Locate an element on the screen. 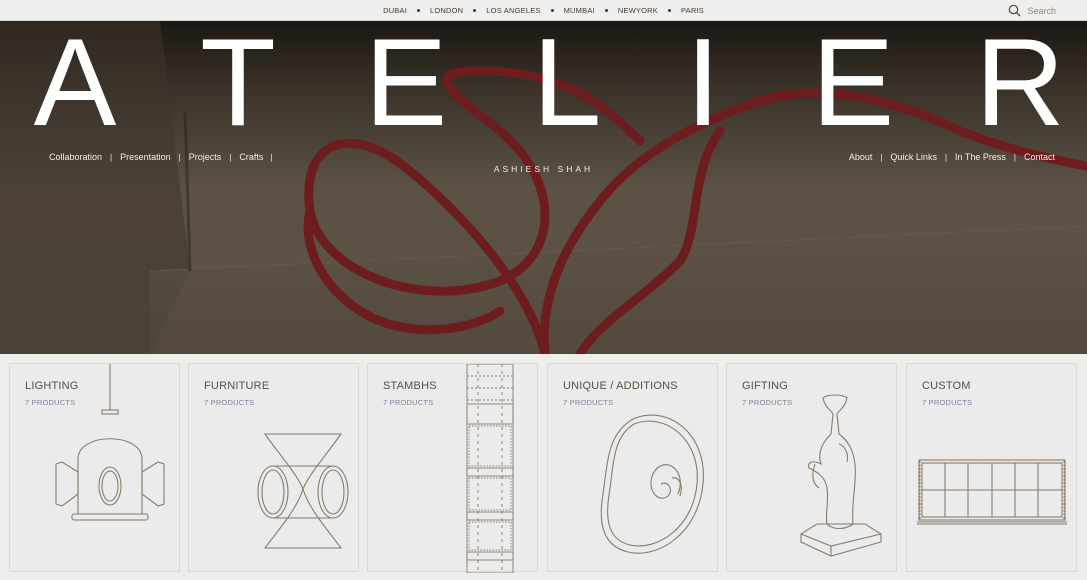 This screenshot has height=580, width=1087. category-title: CUSTOM is located at coordinates (946, 386).